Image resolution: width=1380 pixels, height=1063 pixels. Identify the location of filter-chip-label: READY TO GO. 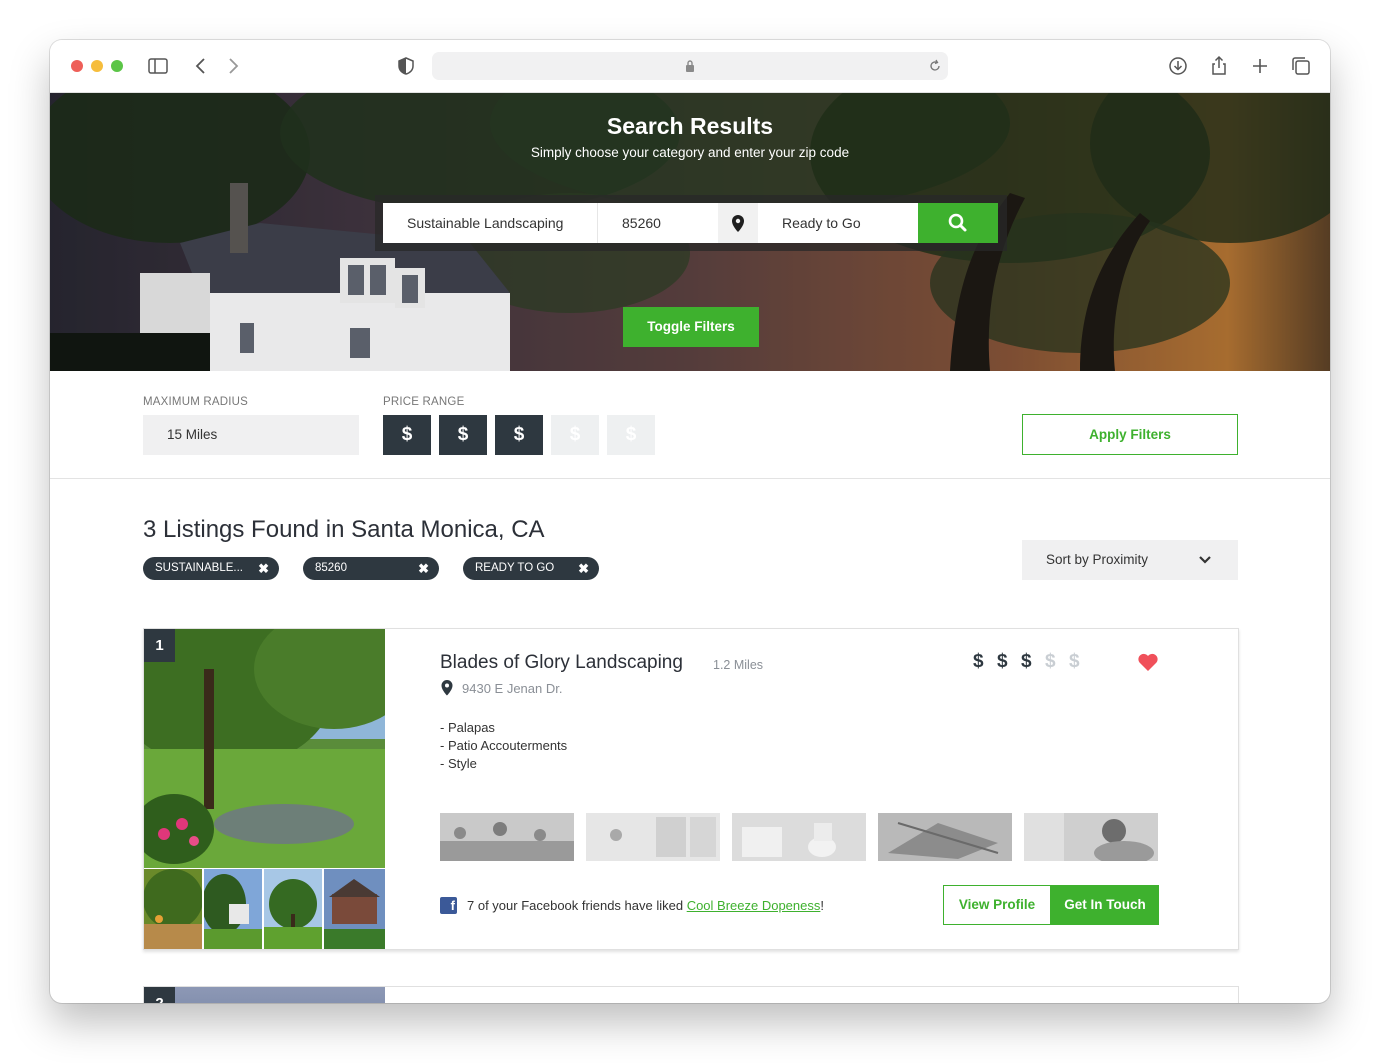
(515, 568).